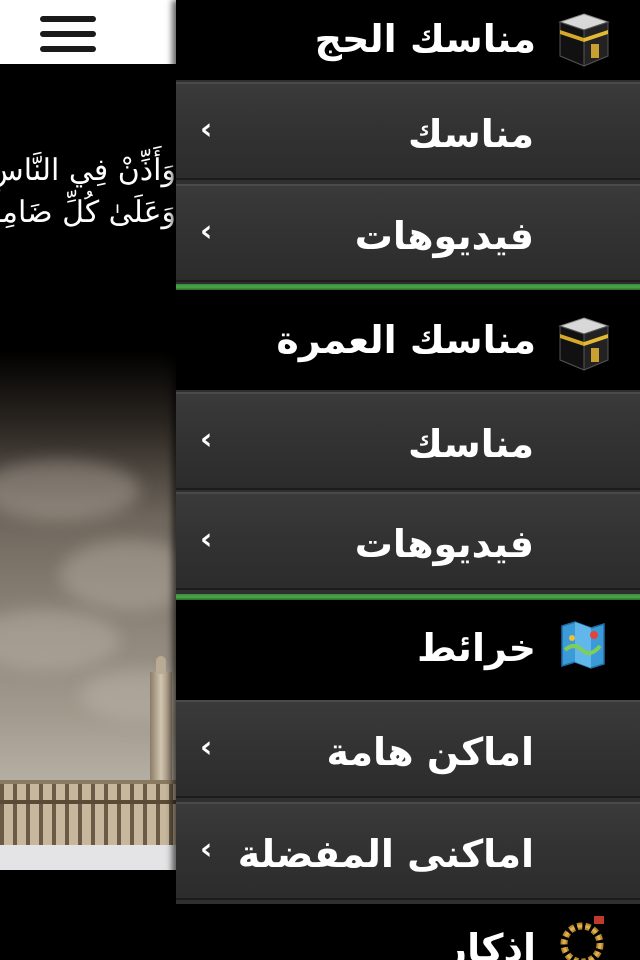 The width and height of the screenshot is (640, 960). I want to click on top-bar, so click(89, 32).